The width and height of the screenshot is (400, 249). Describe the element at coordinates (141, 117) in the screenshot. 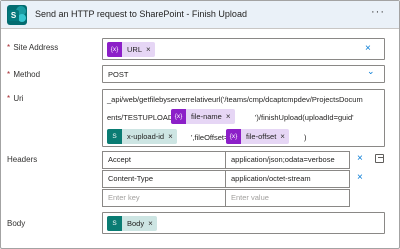

I see `uri-text-prefix: ents/TESTUPLOAD/` at that location.